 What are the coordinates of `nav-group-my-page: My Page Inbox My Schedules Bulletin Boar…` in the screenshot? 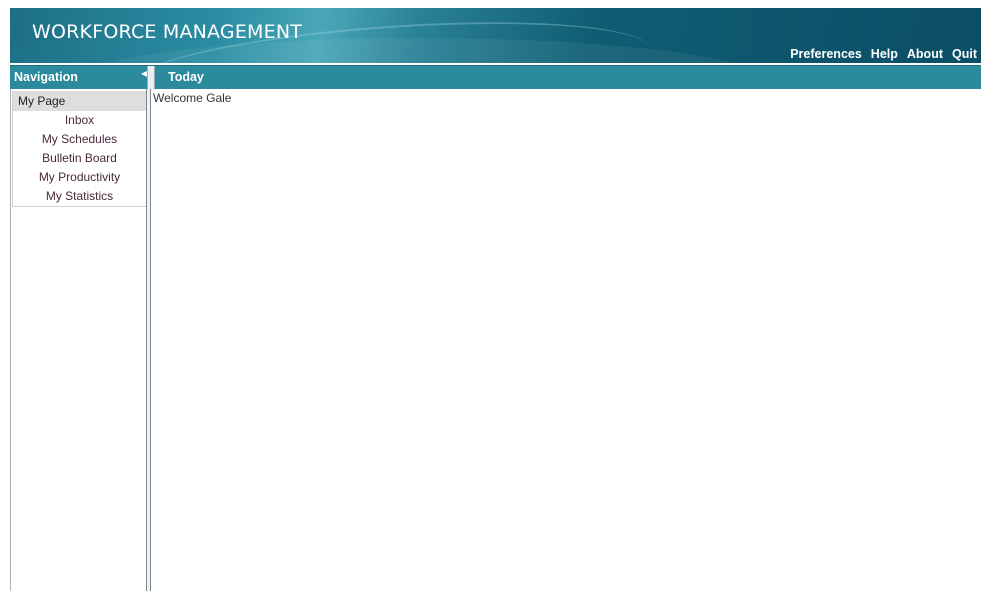 It's located at (79, 149).